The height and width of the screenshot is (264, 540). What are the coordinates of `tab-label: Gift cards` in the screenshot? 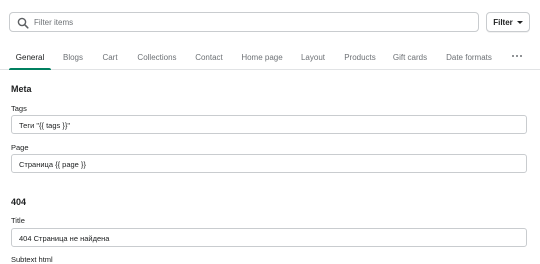 It's located at (410, 57).